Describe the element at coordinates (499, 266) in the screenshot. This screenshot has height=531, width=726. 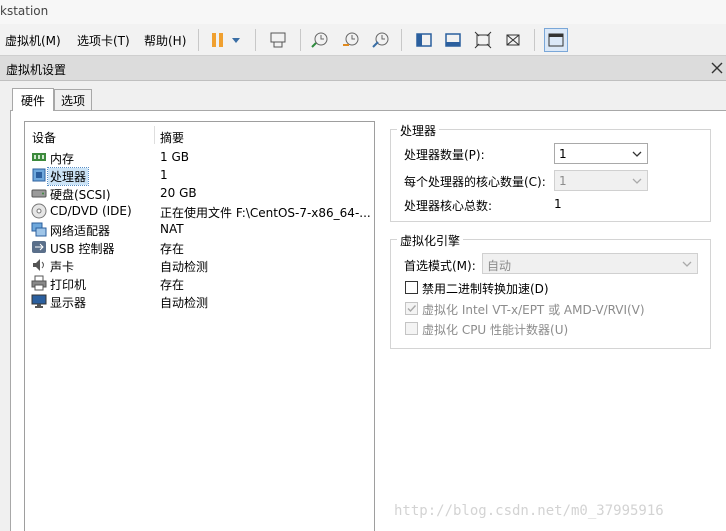
I see `preferred-mode-value: 自动` at that location.